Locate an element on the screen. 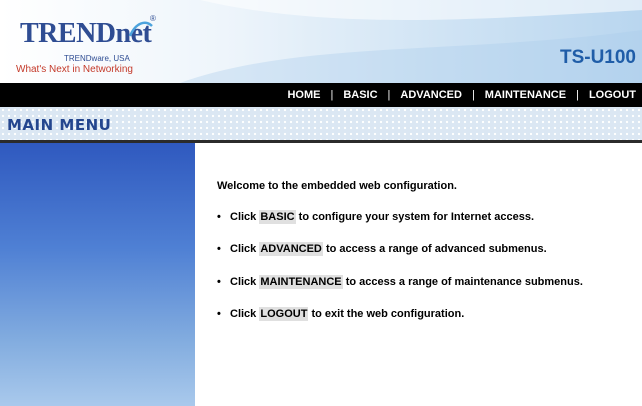 This screenshot has height=406, width=642. maintenance-link: MAINTENANCE is located at coordinates (301, 282).